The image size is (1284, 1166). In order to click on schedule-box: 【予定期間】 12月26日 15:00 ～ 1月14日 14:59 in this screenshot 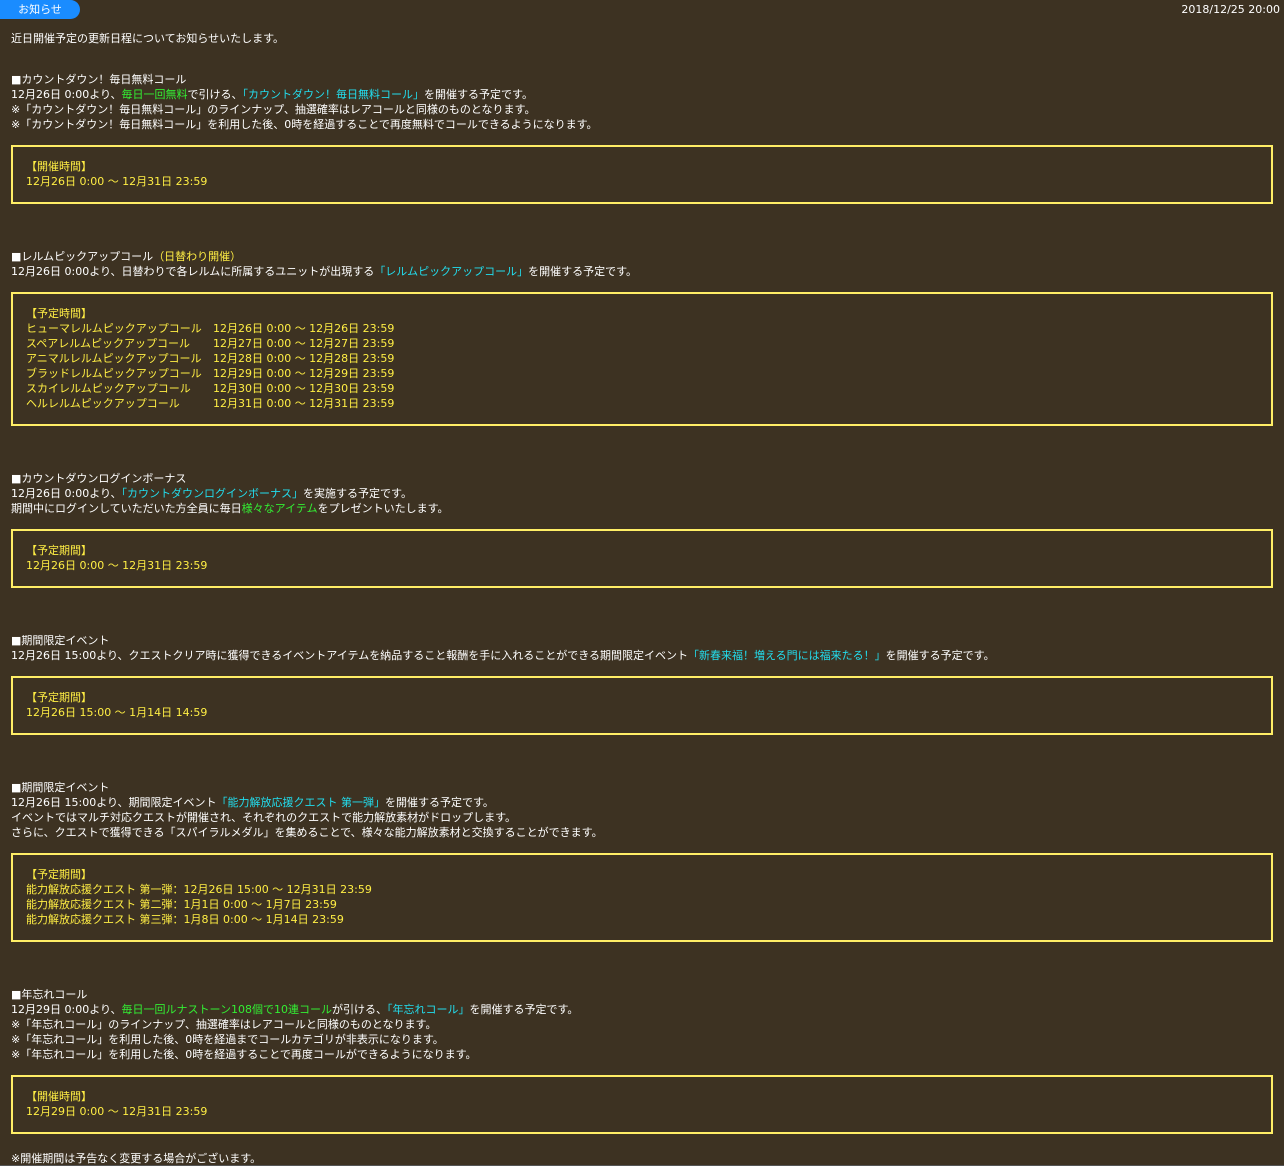, I will do `click(642, 705)`.